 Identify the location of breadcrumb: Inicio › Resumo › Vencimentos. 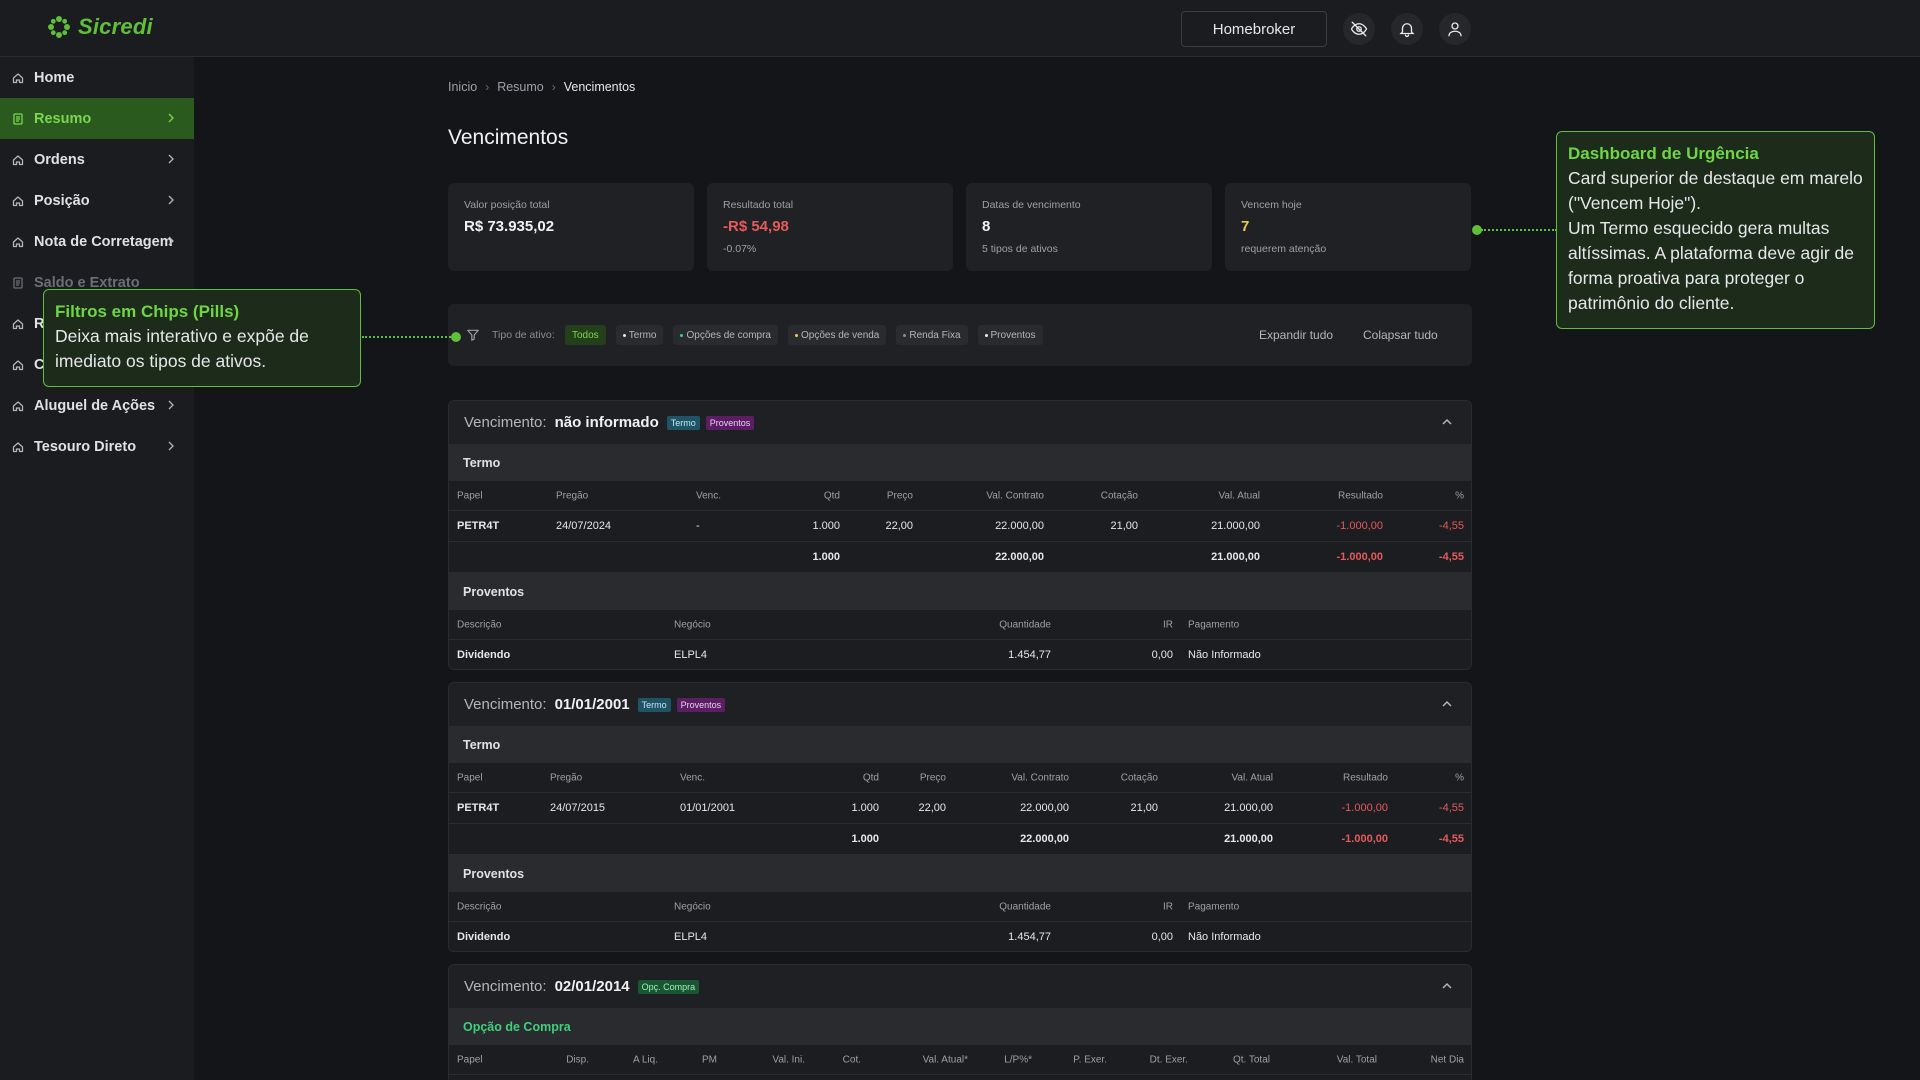
(541, 87).